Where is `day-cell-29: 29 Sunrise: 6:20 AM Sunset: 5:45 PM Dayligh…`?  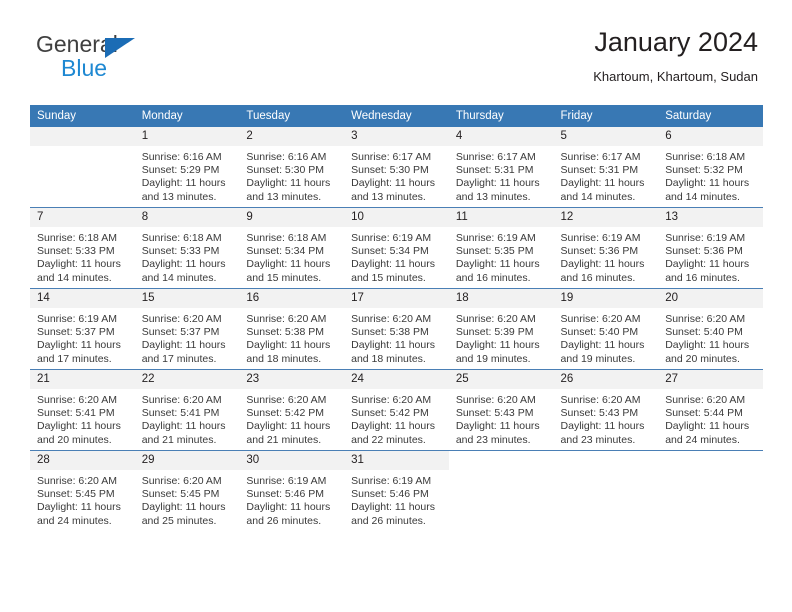 day-cell-29: 29 Sunrise: 6:20 AM Sunset: 5:45 PM Dayligh… is located at coordinates (187, 490).